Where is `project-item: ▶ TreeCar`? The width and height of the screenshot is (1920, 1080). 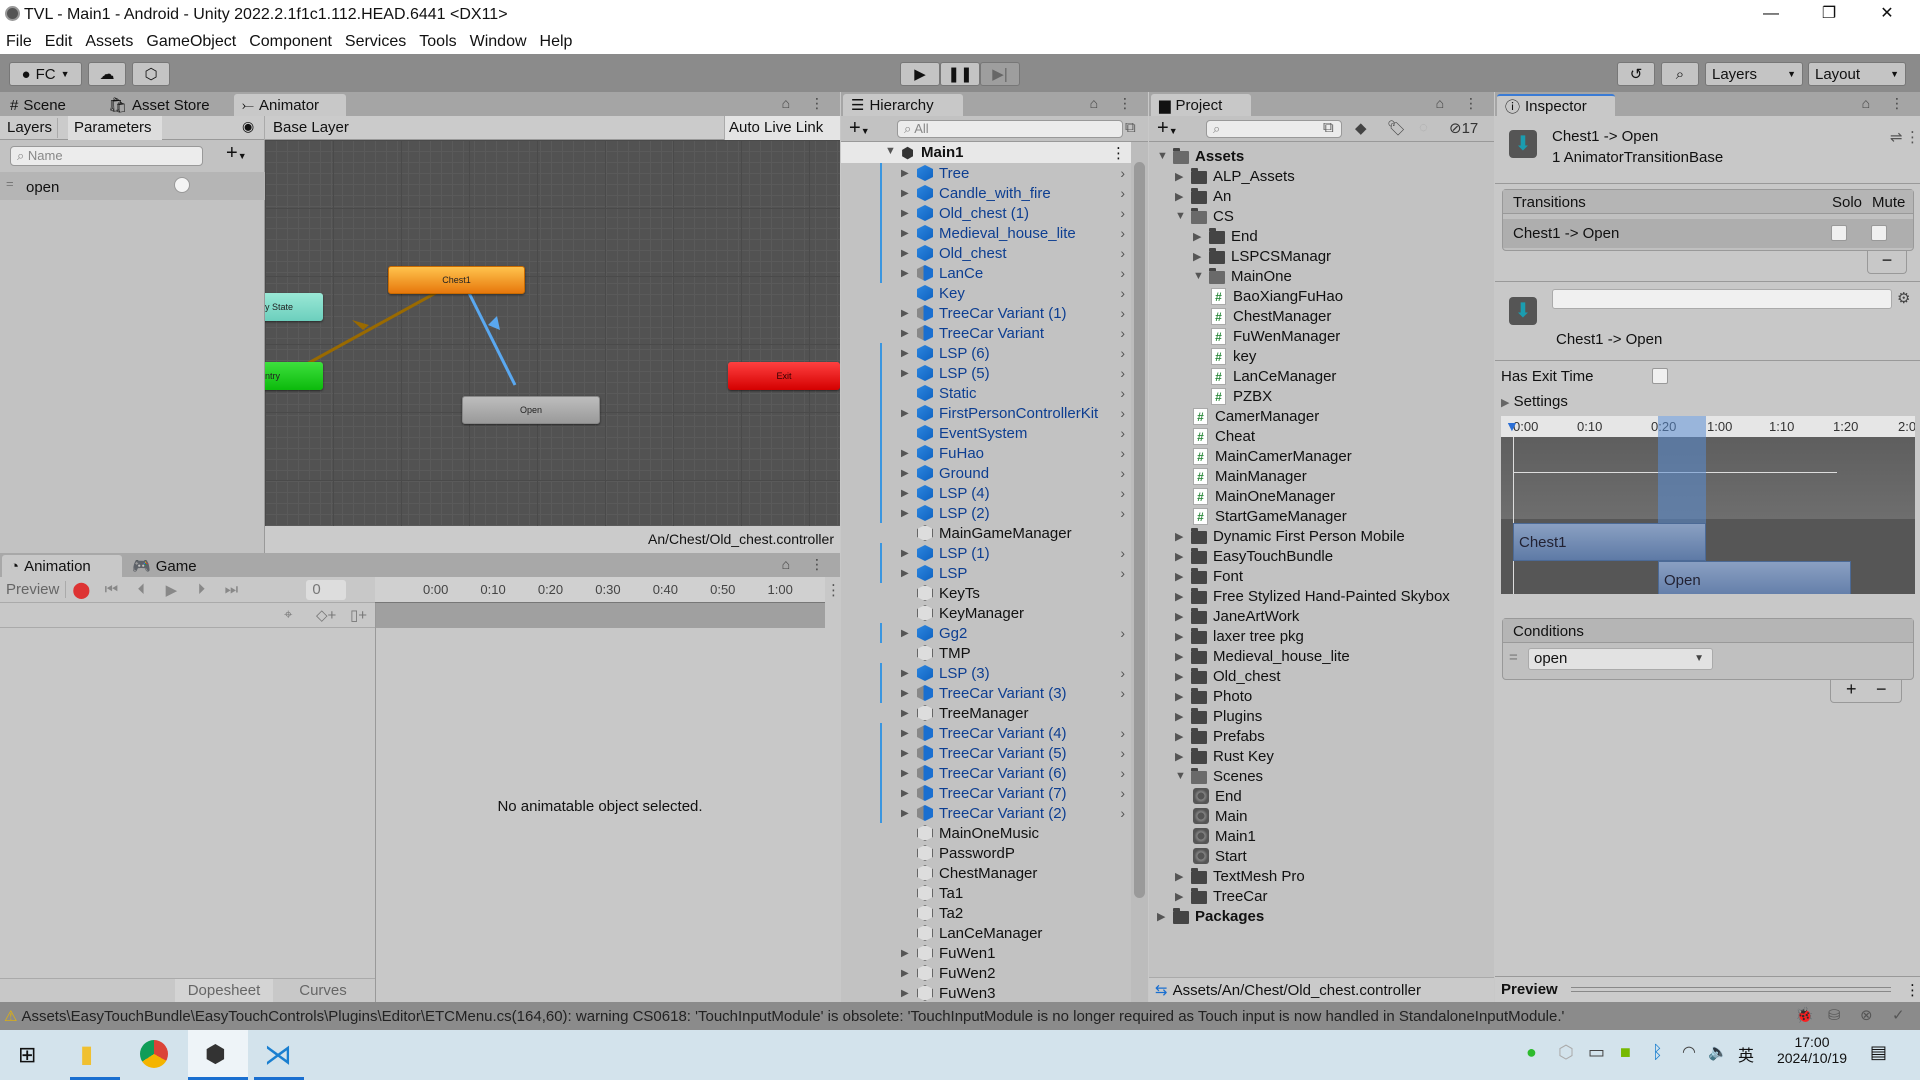
project-item: ▶ TreeCar is located at coordinates (1321, 896).